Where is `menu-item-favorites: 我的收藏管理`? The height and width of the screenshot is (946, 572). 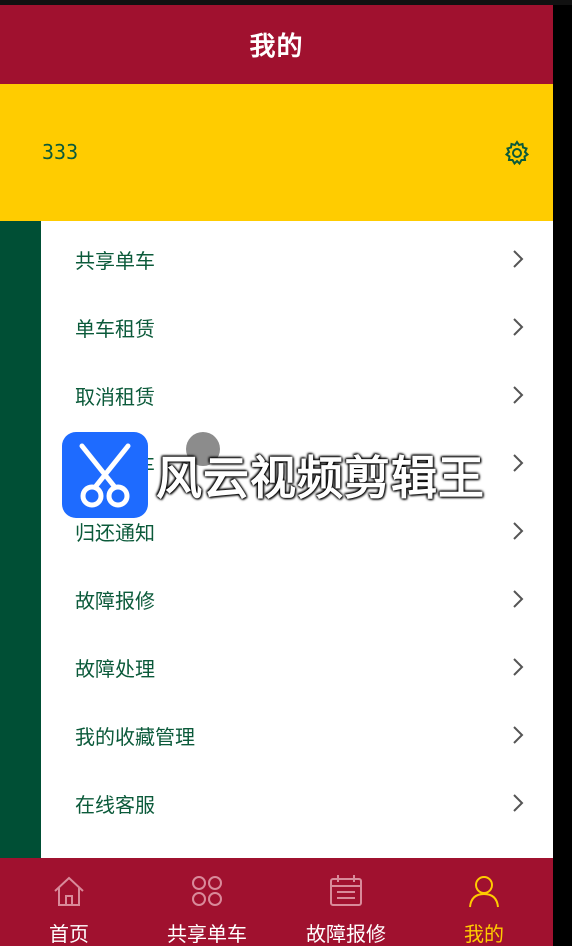 menu-item-favorites: 我的收藏管理 is located at coordinates (297, 735).